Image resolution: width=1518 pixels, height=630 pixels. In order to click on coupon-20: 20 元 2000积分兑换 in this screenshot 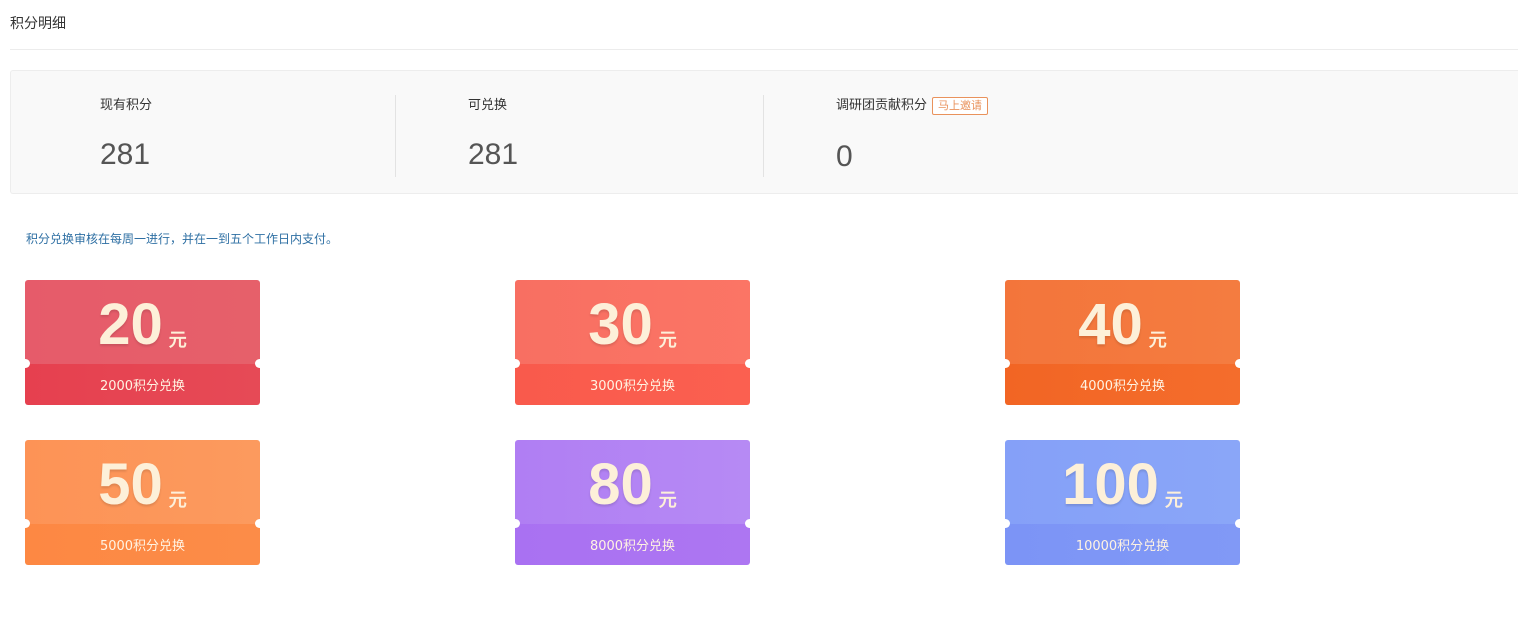, I will do `click(142, 342)`.